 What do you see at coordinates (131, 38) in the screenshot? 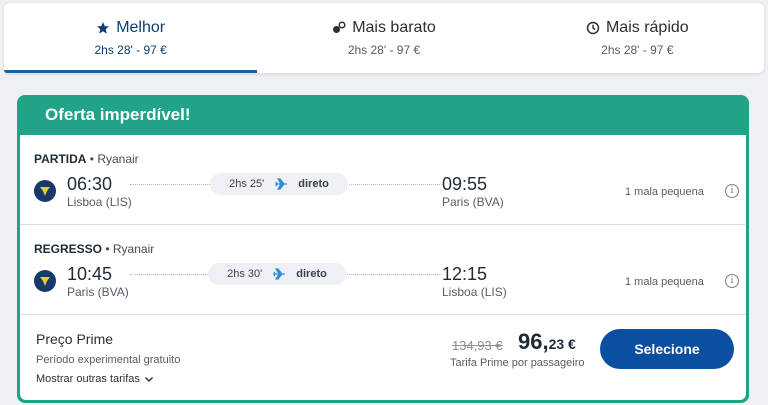
I see `tab-melhor: Melhor 2hs 28' - 97 €` at bounding box center [131, 38].